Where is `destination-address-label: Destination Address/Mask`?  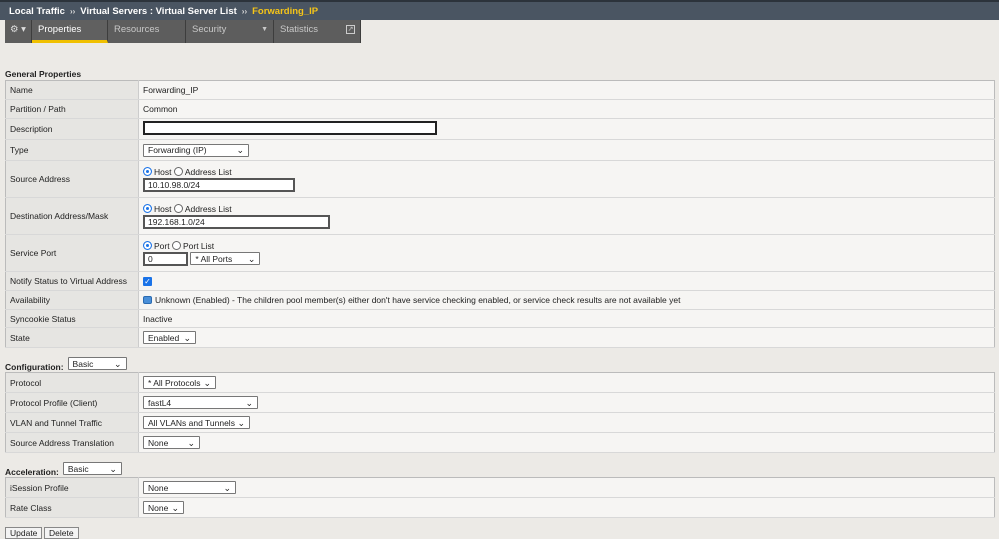
destination-address-label: Destination Address/Mask is located at coordinates (72, 216).